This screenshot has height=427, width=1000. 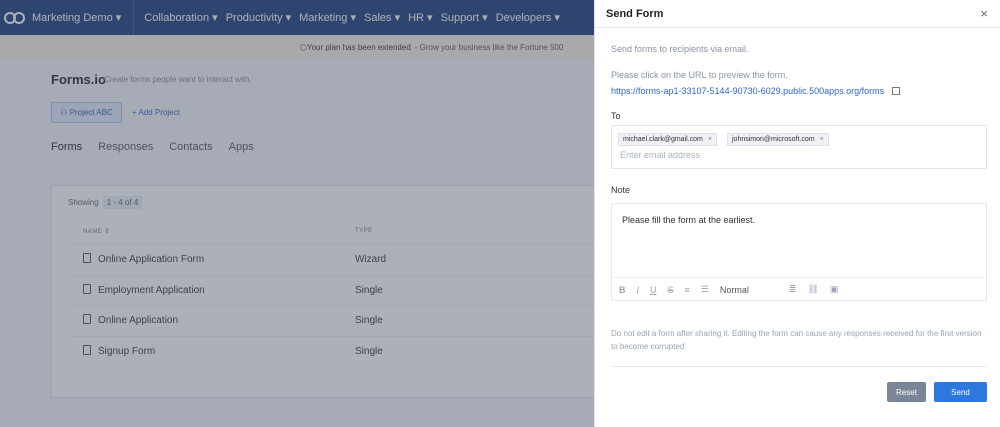 What do you see at coordinates (687, 290) in the screenshot?
I see `ordered-list-icon: ≡` at bounding box center [687, 290].